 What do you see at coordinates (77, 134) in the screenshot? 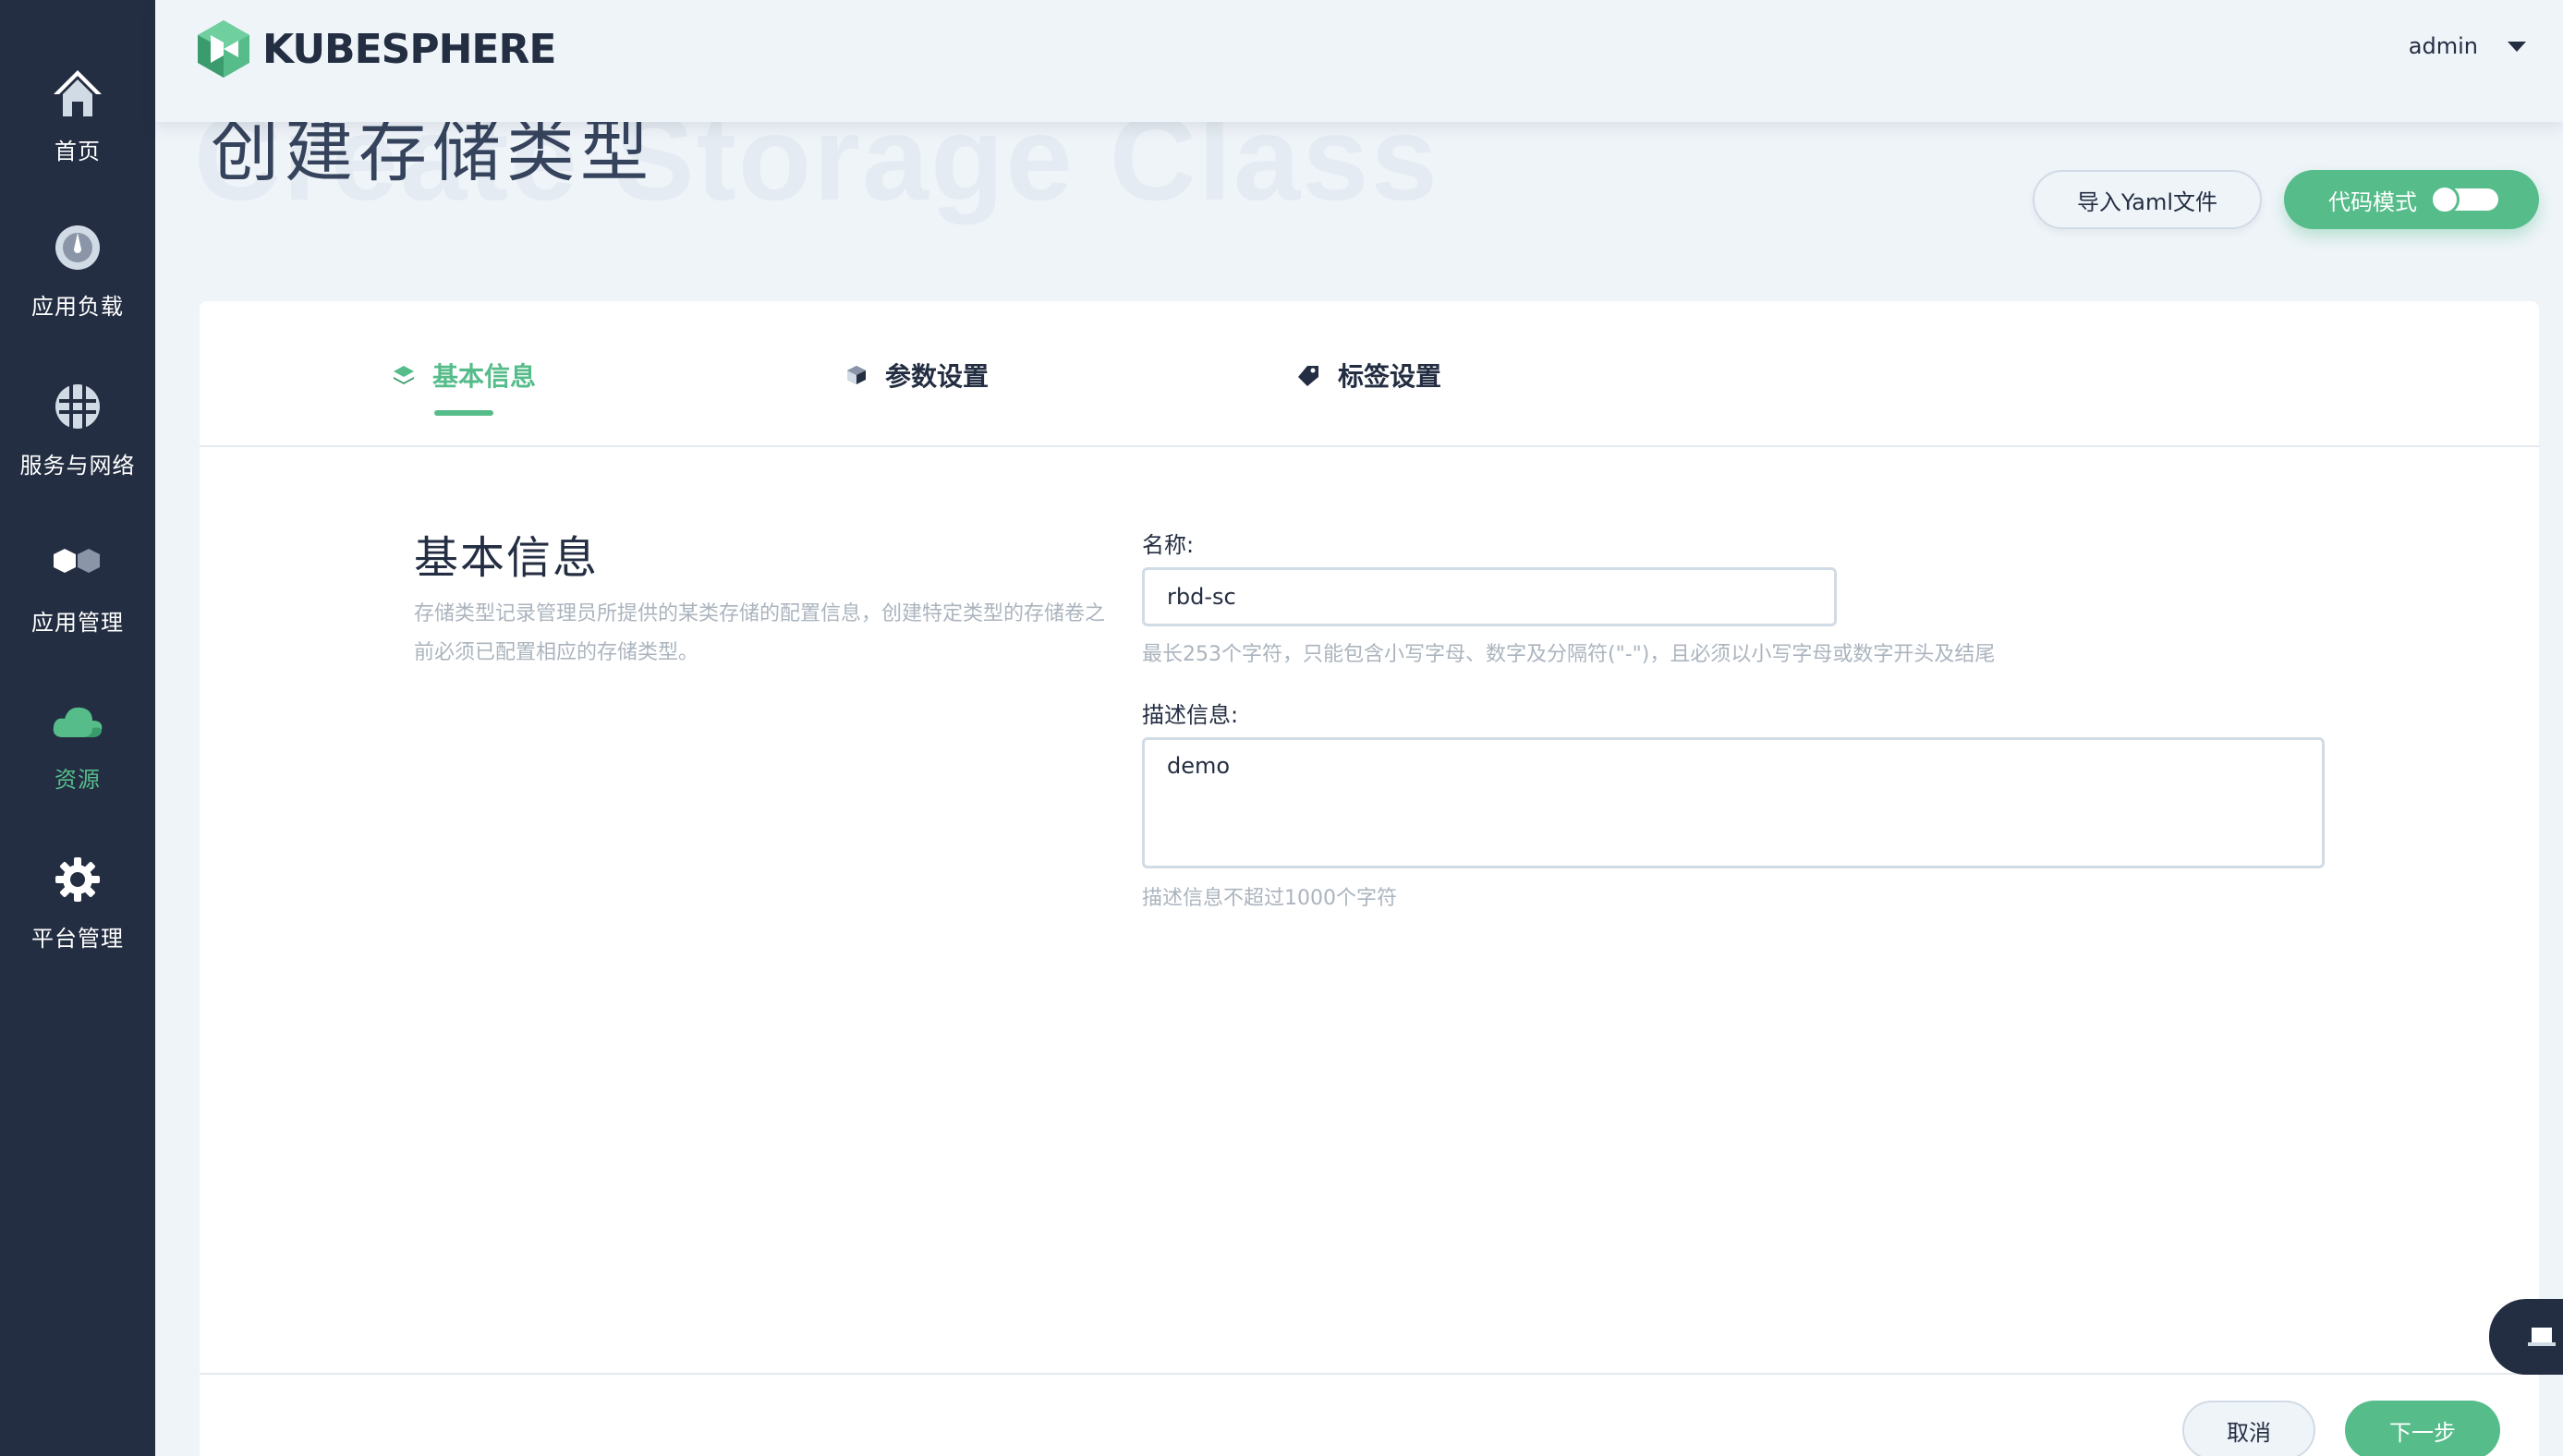
I see `sidebar-item-home: 首页` at bounding box center [77, 134].